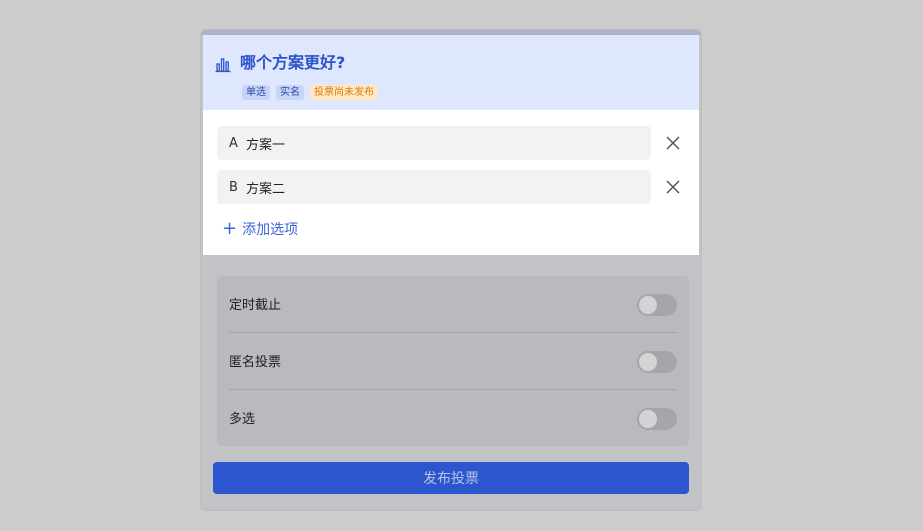  I want to click on add-option-label: 添加选项, so click(270, 230).